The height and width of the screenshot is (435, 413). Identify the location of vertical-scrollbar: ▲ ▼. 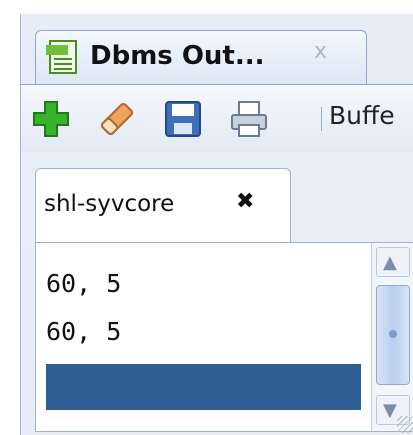
(392, 337).